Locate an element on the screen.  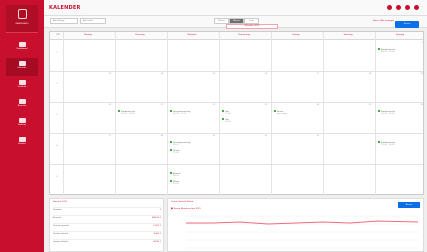
sidebar-item-customers: Kunden is located at coordinates (22, 143).